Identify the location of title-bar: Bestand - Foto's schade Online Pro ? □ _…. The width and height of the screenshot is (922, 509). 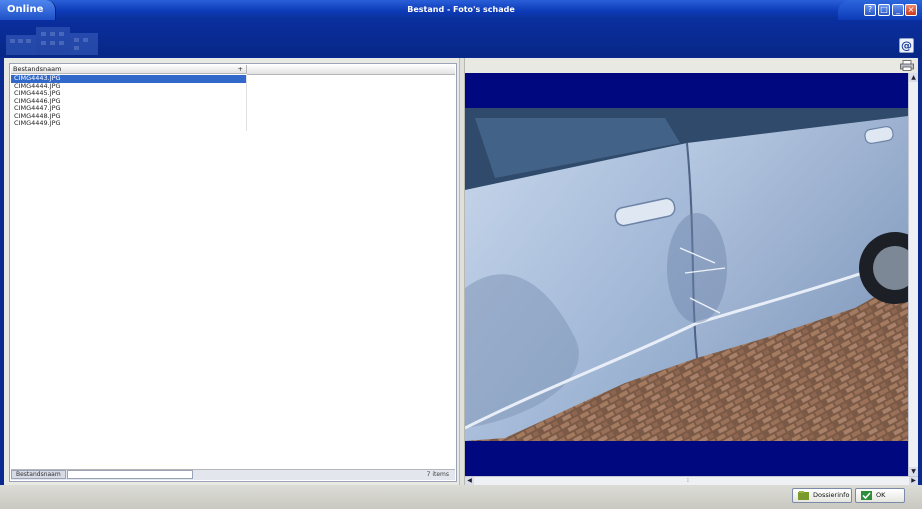
(461, 17).